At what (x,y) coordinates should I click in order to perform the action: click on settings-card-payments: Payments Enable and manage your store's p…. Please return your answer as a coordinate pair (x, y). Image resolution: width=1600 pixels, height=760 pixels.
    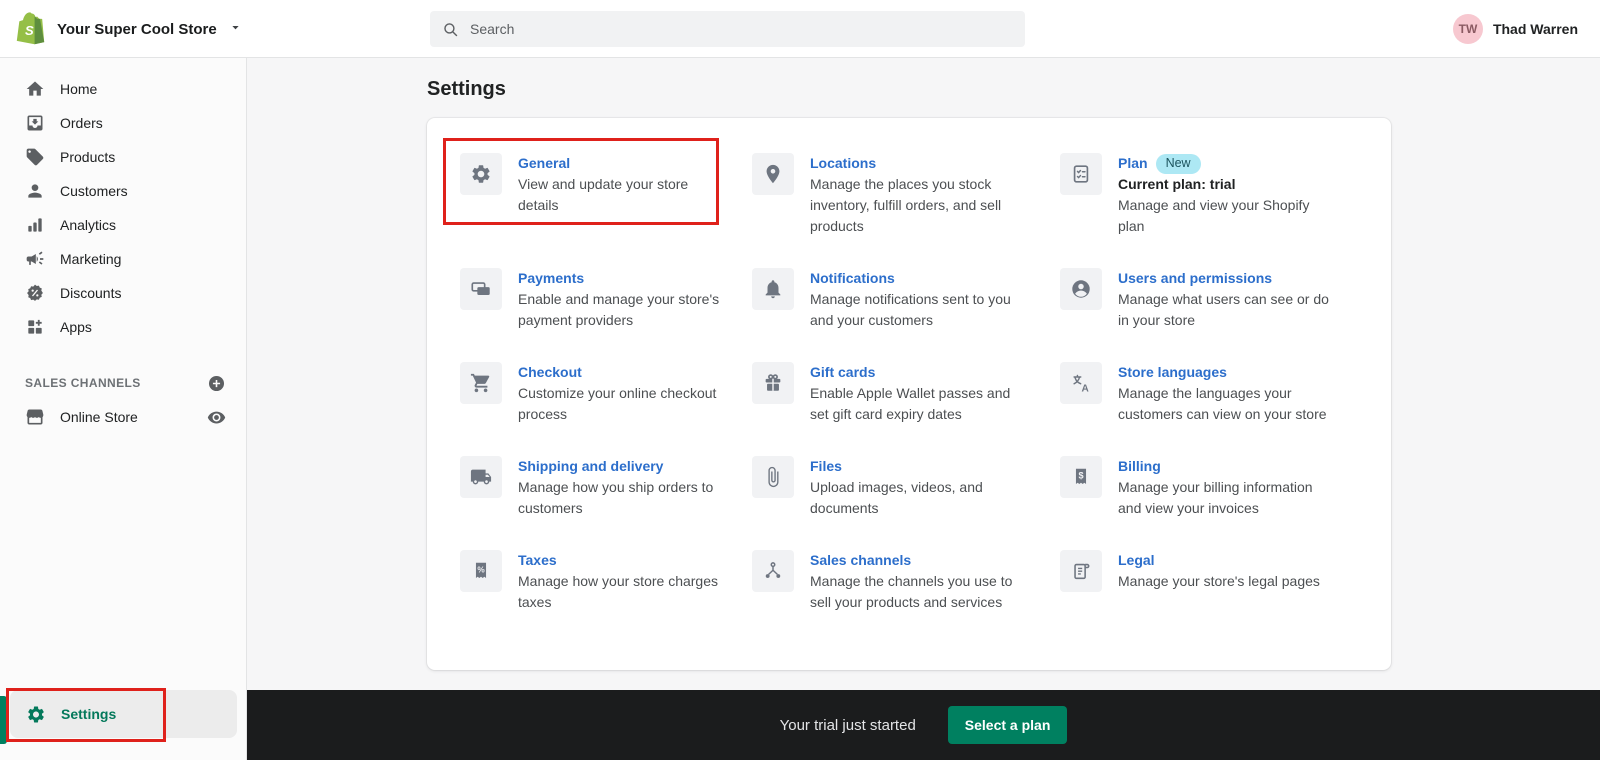
    Looking at the image, I should click on (606, 299).